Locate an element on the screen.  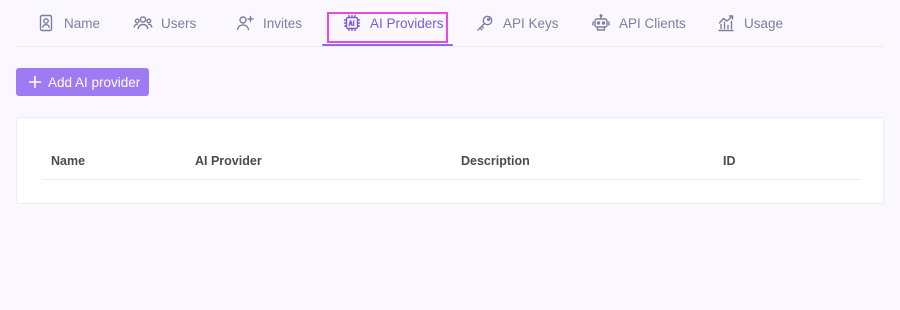
id-badge-icon is located at coordinates (46, 23).